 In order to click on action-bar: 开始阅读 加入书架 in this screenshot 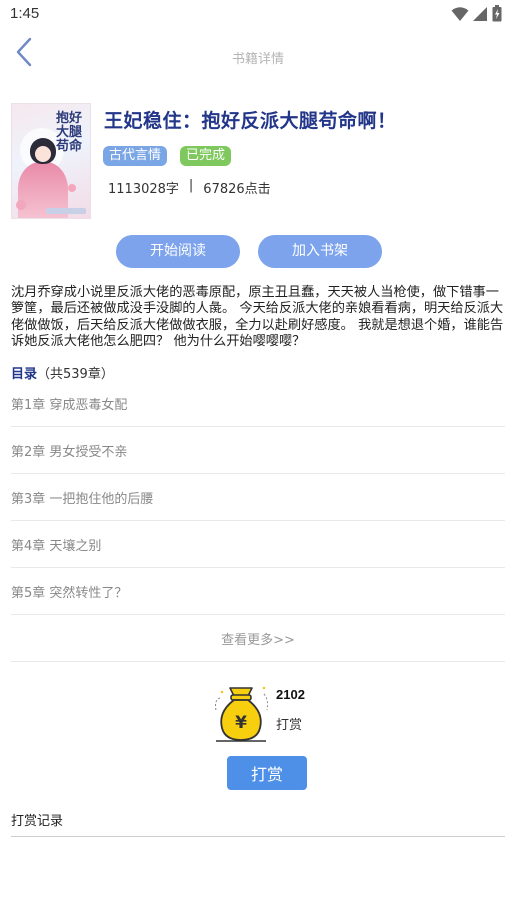, I will do `click(258, 252)`.